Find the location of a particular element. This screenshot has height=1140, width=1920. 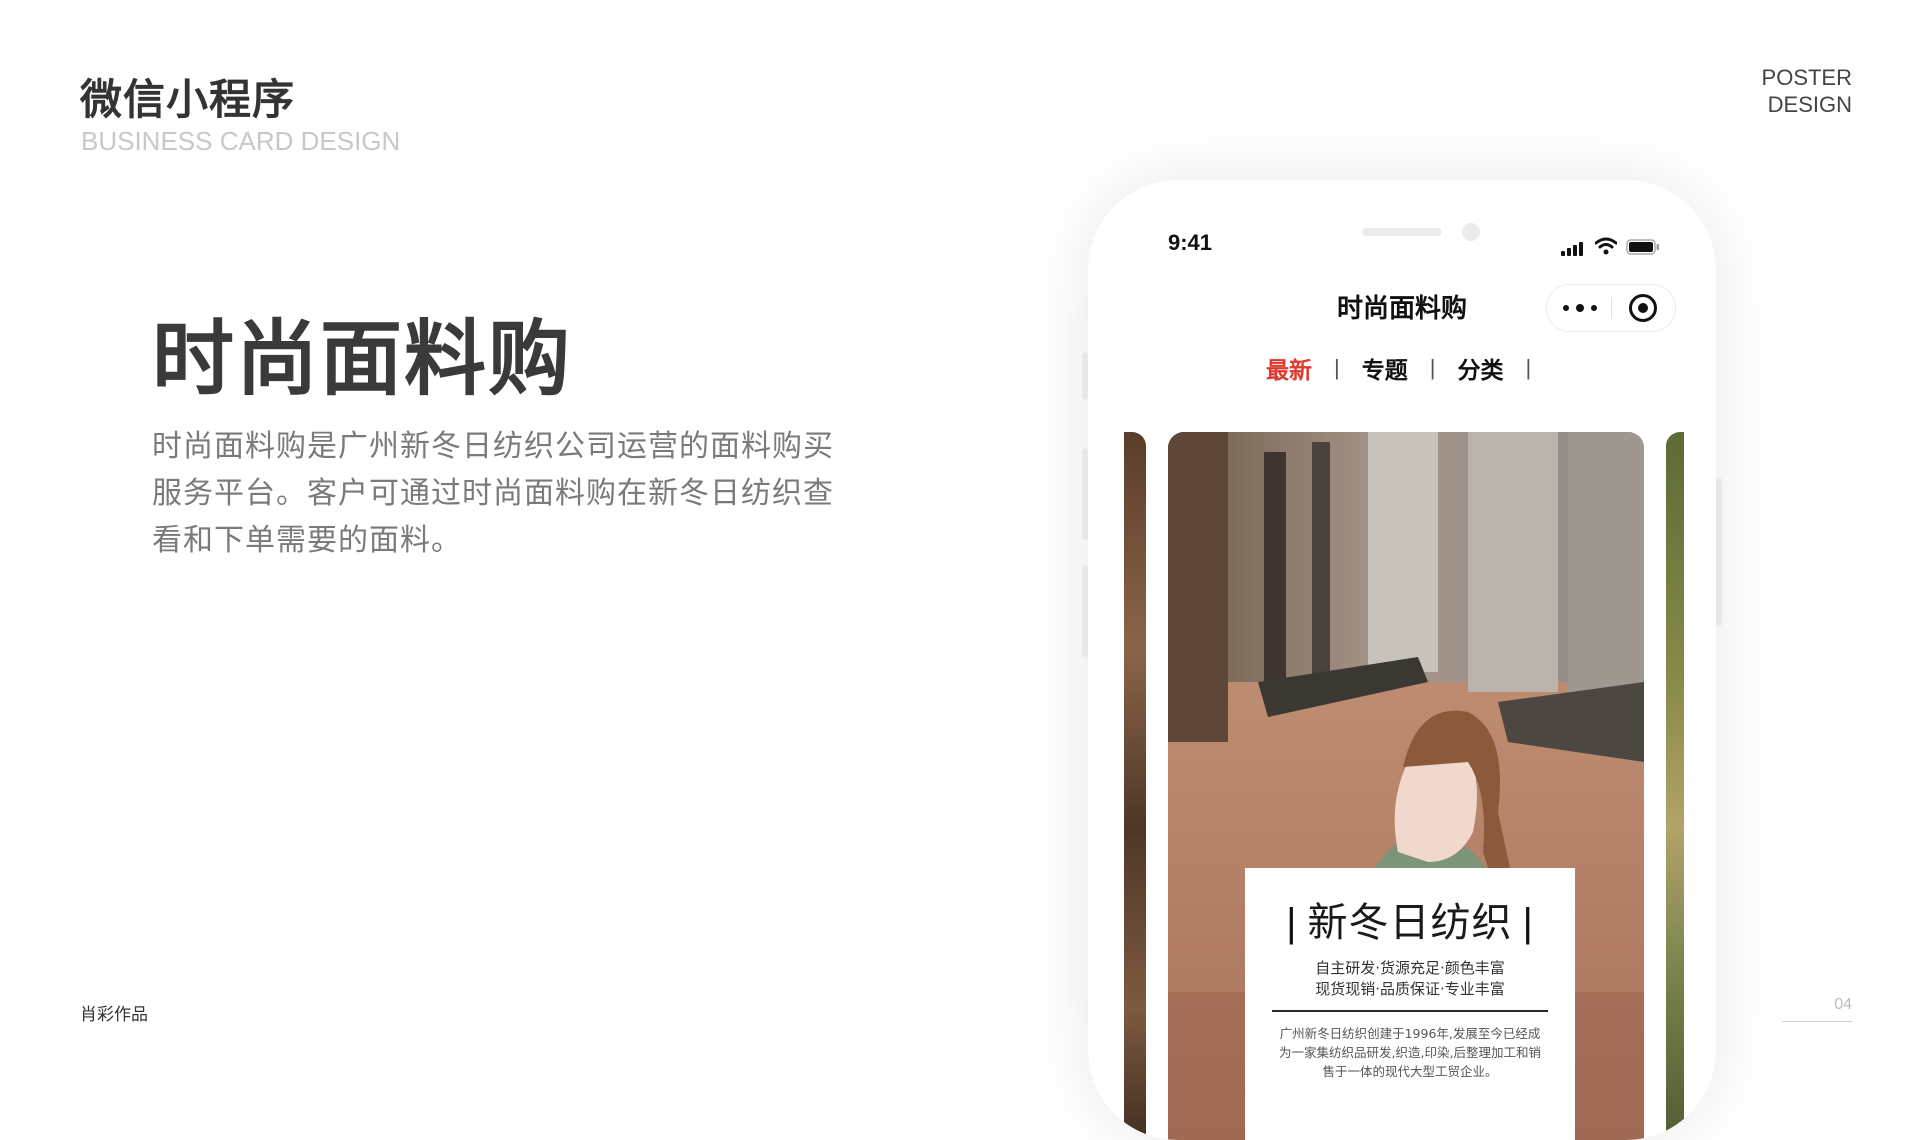

tab-latest: 最新 is located at coordinates (1289, 368).